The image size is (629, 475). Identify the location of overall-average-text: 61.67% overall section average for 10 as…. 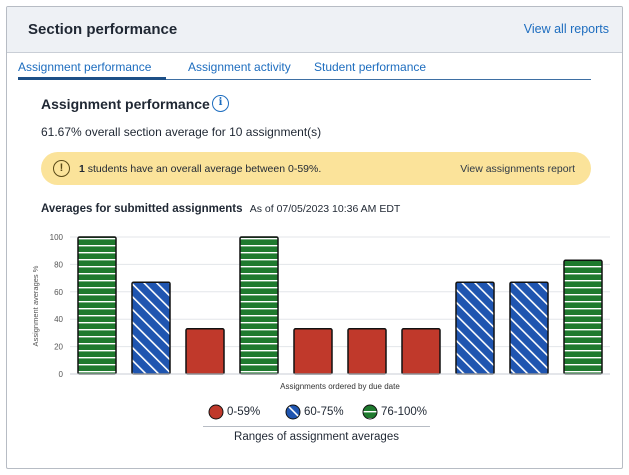
(181, 132).